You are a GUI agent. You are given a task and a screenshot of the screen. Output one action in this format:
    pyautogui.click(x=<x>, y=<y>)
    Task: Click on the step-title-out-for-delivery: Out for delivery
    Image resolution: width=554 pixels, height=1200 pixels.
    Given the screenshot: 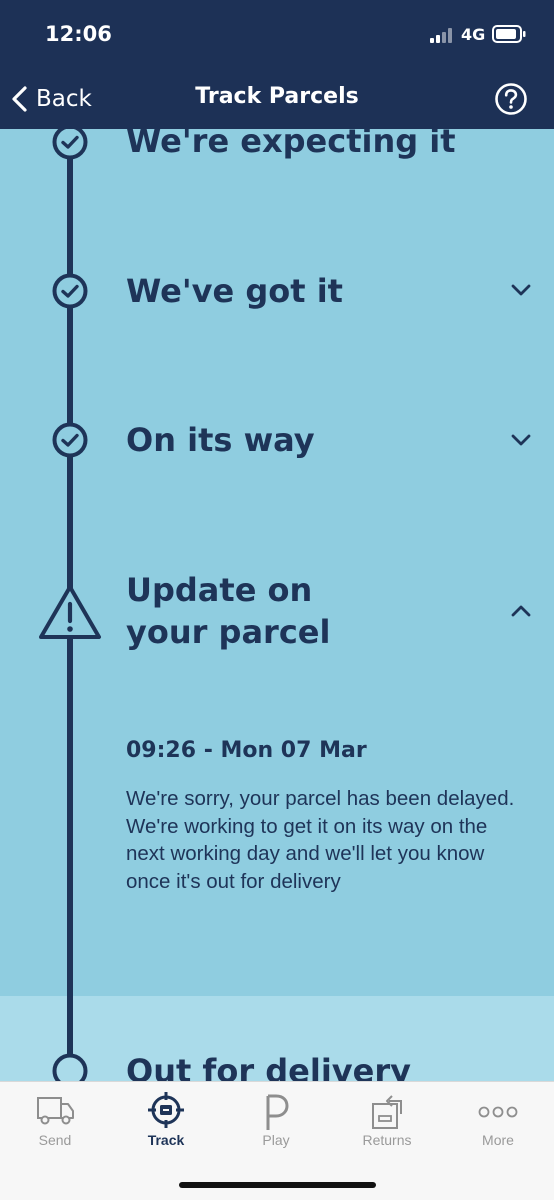 What is the action you would take?
    pyautogui.click(x=268, y=1066)
    